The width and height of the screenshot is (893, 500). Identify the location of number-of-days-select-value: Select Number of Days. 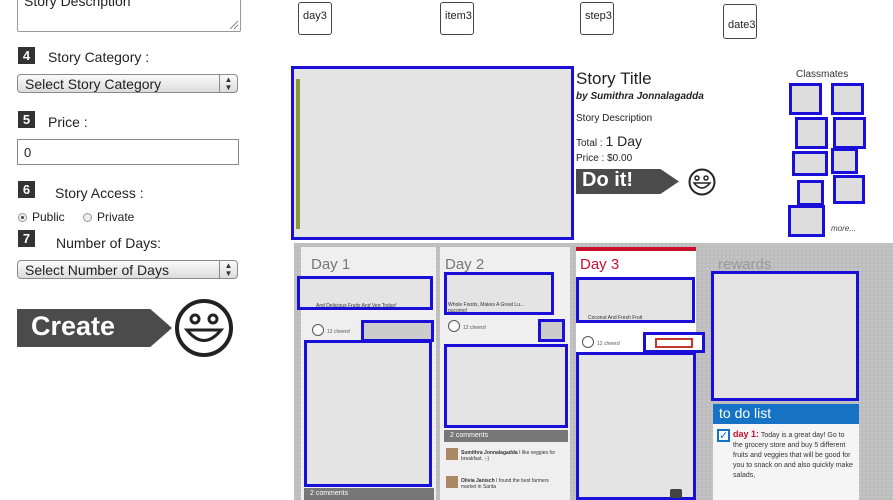
(97, 270).